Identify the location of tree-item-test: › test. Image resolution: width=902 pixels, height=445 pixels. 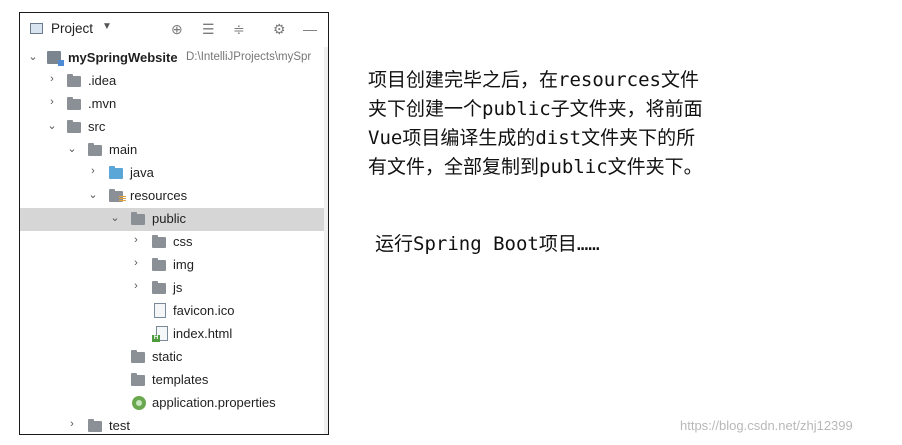
(174, 424).